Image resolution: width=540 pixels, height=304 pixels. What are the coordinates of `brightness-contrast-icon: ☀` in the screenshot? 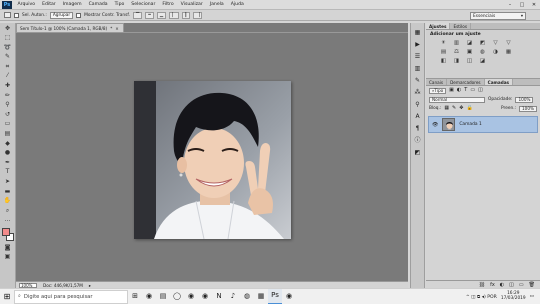 It's located at (443, 44).